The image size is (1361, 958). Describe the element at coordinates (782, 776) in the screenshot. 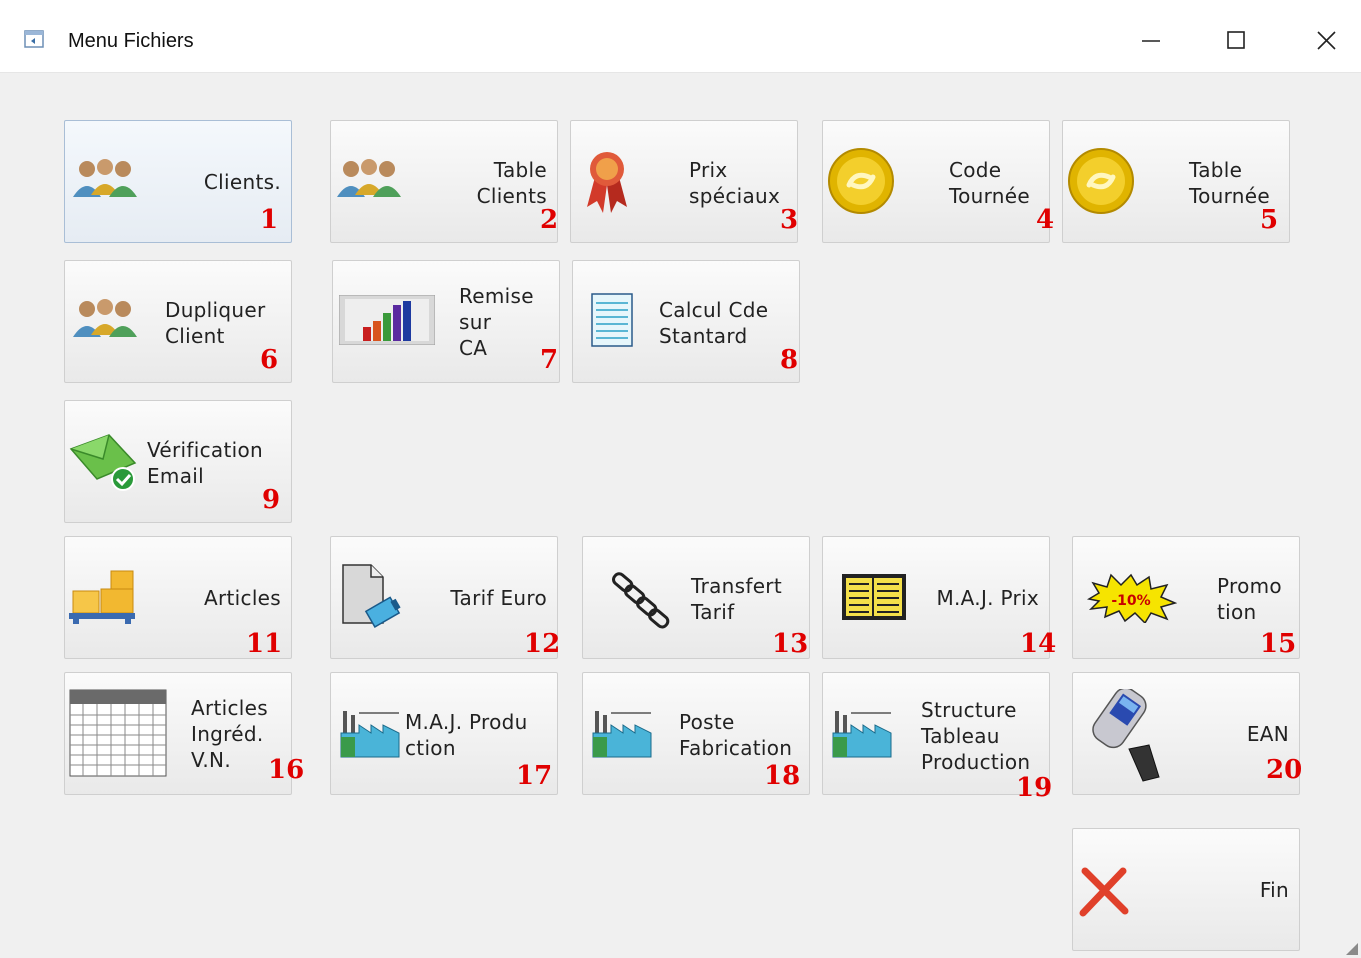

I see `button-number-18: 18` at that location.